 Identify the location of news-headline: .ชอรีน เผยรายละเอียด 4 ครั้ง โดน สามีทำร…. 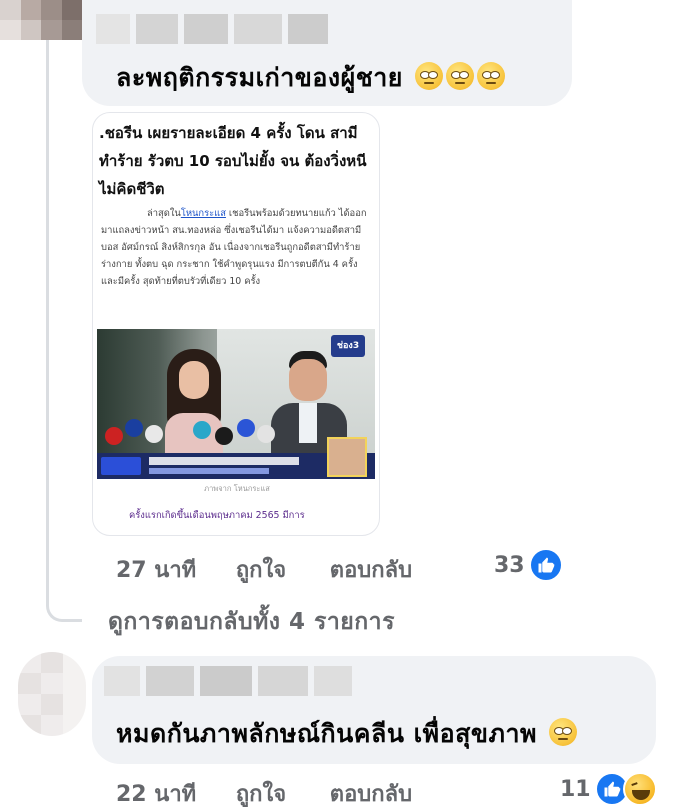
(233, 161).